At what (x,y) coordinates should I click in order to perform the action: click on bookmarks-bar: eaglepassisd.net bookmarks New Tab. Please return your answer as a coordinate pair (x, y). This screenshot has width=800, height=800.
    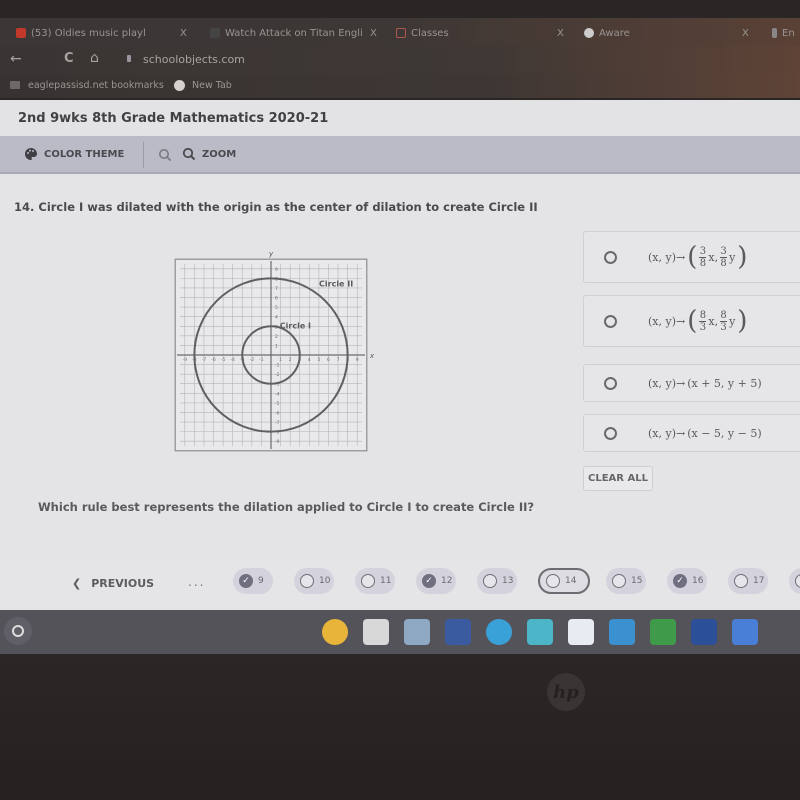
    Looking at the image, I should click on (400, 86).